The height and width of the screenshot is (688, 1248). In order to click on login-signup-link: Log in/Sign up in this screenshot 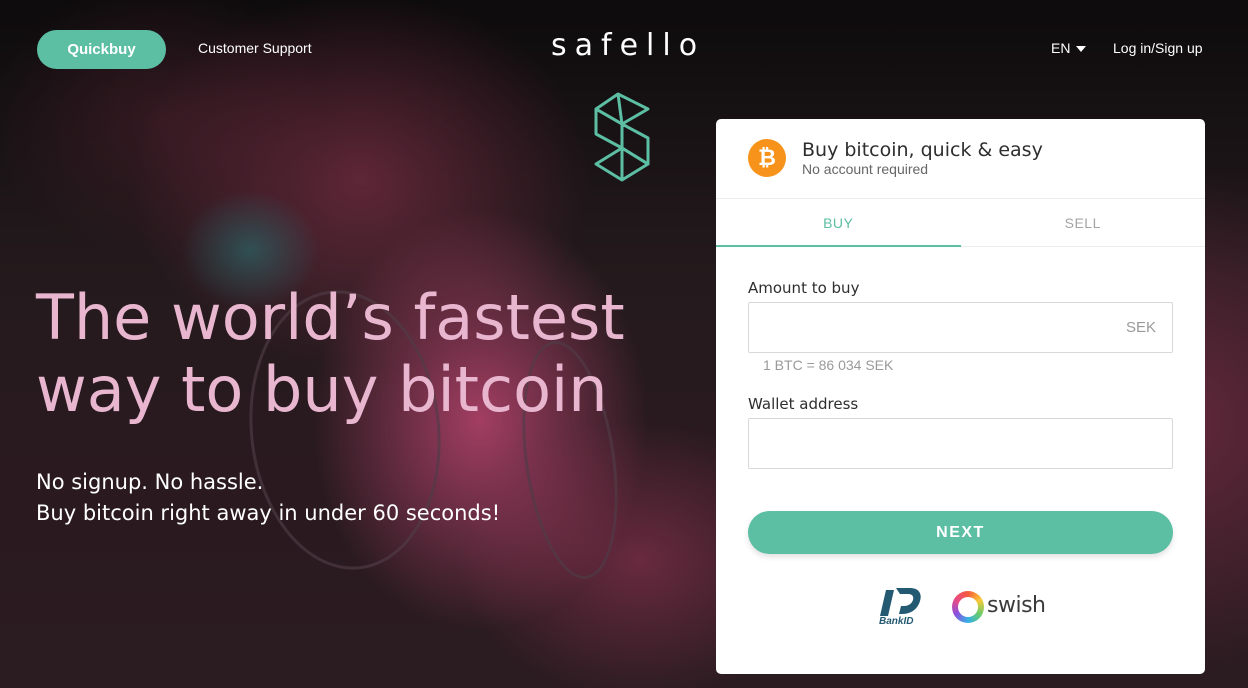, I will do `click(1158, 48)`.